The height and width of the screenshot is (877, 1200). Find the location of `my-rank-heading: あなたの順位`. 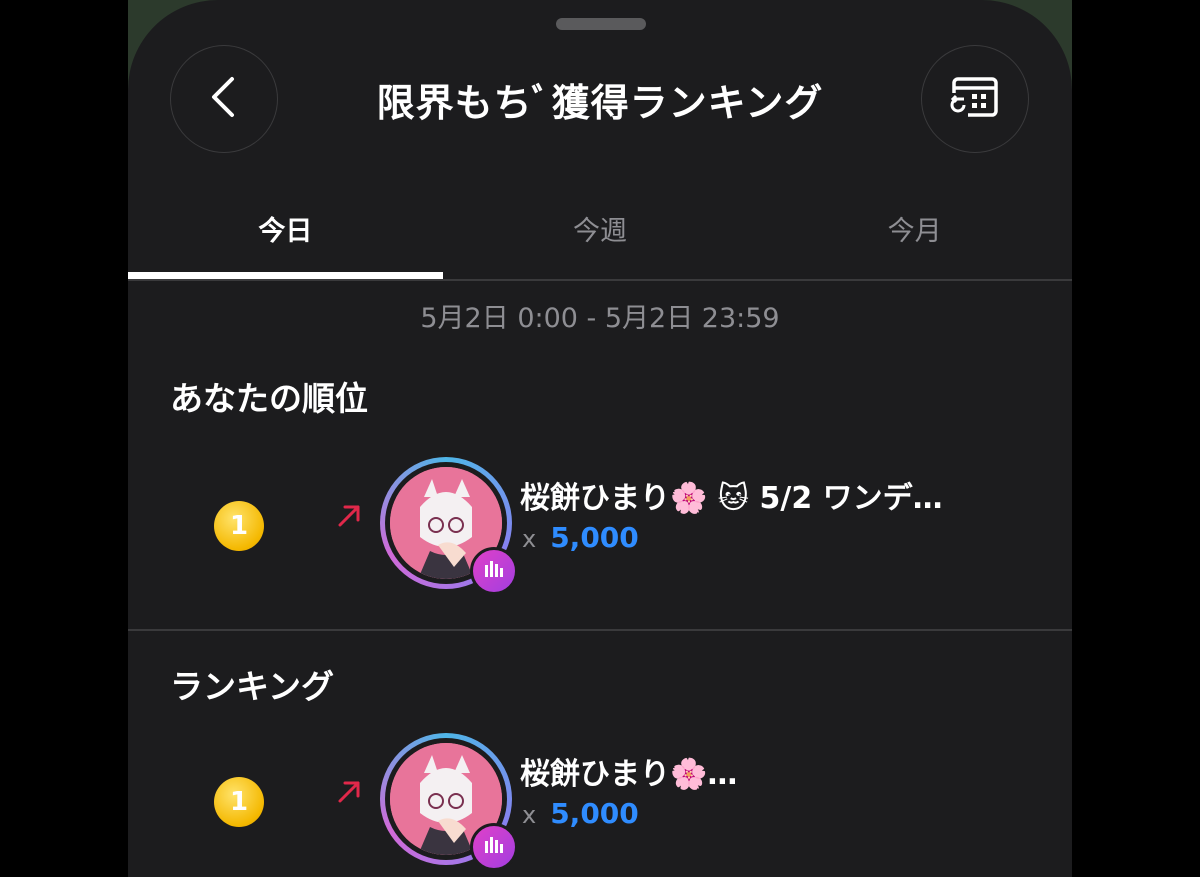

my-rank-heading: あなたの順位 is located at coordinates (269, 398).